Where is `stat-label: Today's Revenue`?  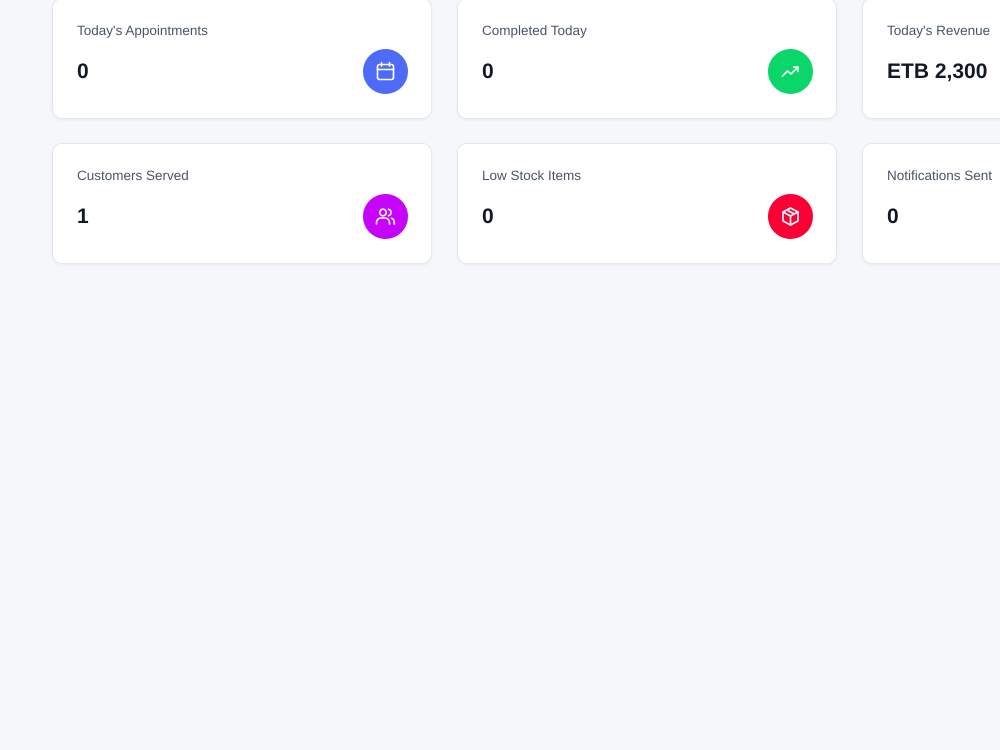
stat-label: Today's Revenue is located at coordinates (938, 31).